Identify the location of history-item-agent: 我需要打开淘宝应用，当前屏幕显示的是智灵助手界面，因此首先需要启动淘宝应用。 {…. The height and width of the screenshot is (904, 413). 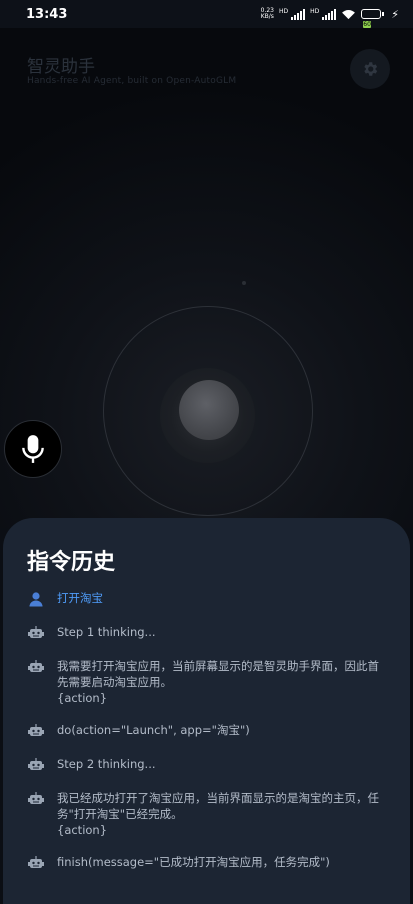
(206, 682).